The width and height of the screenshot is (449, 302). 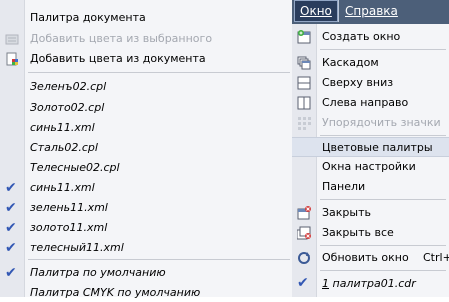 I want to click on menu-item-label: Панели, so click(x=344, y=186).